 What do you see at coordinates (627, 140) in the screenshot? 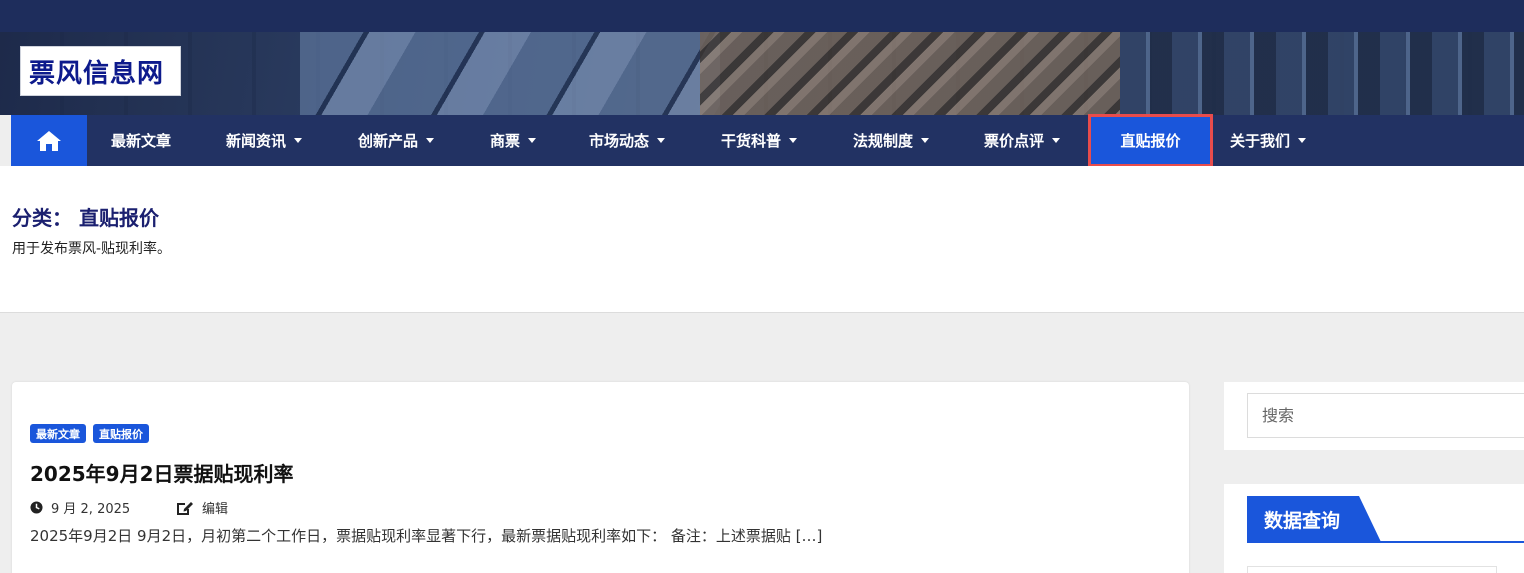
I see `nav-item-market: 市场动态` at bounding box center [627, 140].